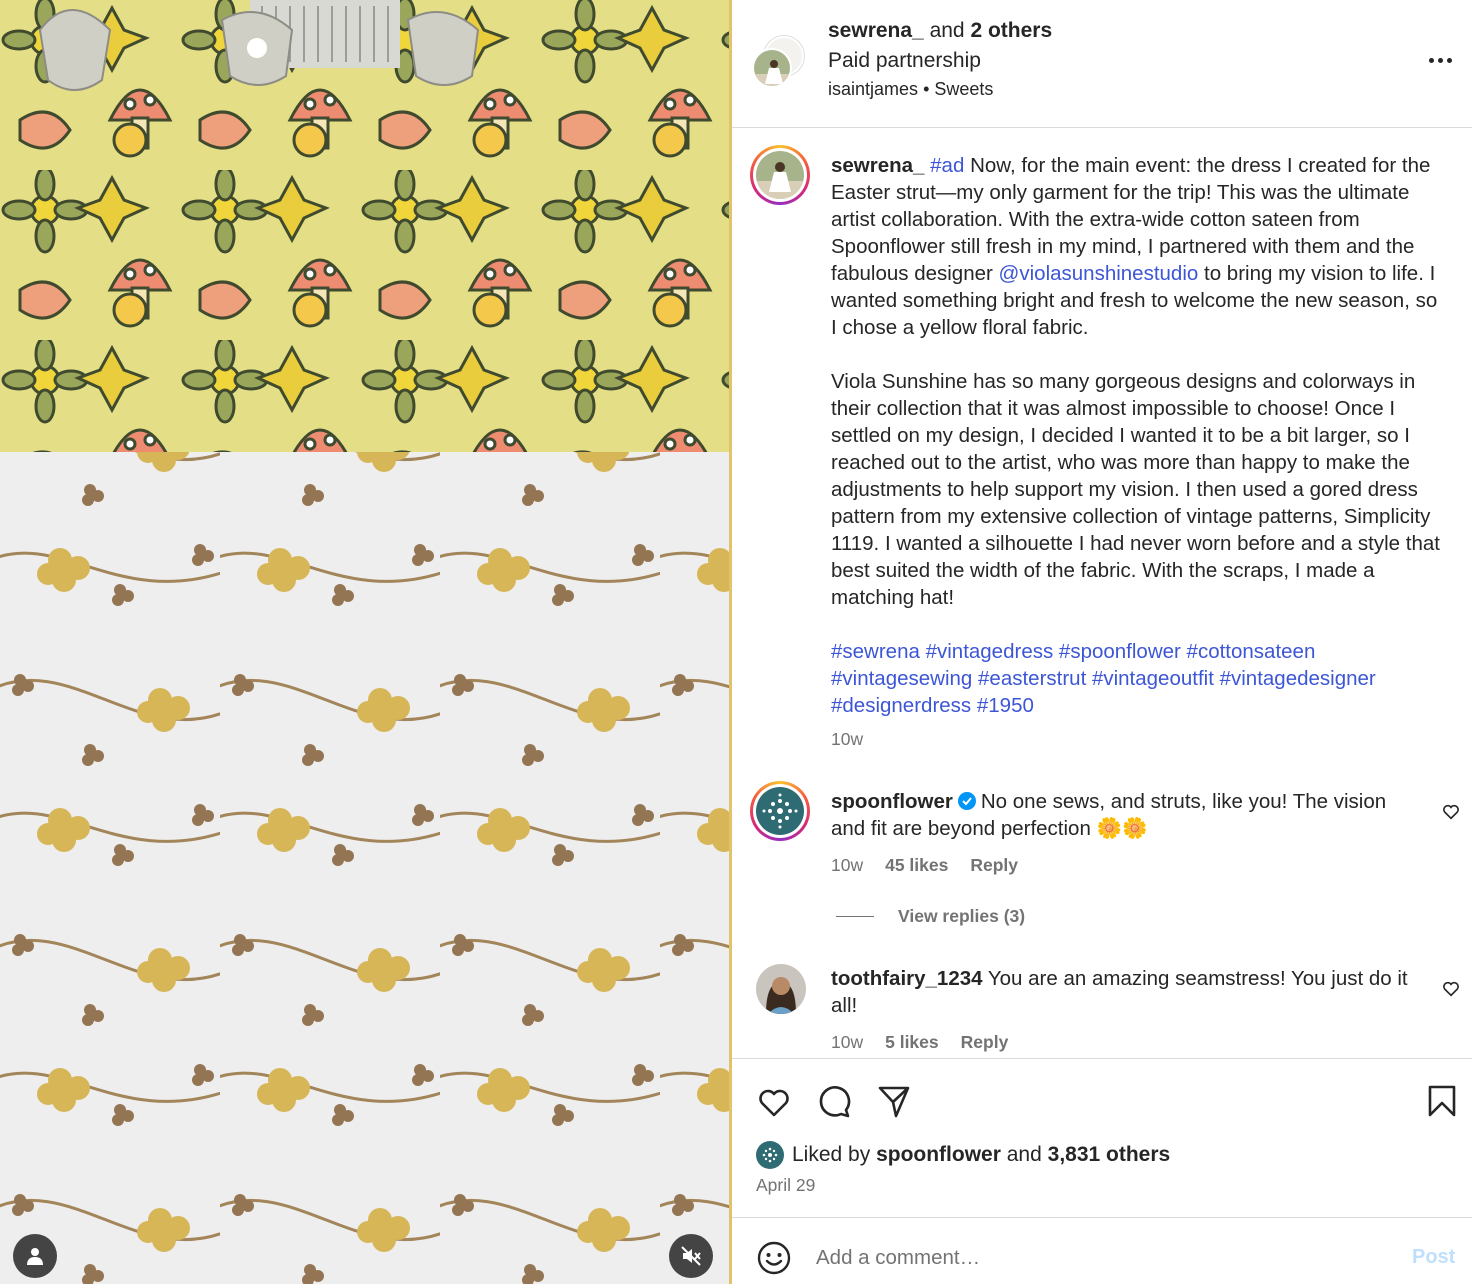 Image resolution: width=1472 pixels, height=1284 pixels. I want to click on spoonflower-avatar, so click(780, 811).